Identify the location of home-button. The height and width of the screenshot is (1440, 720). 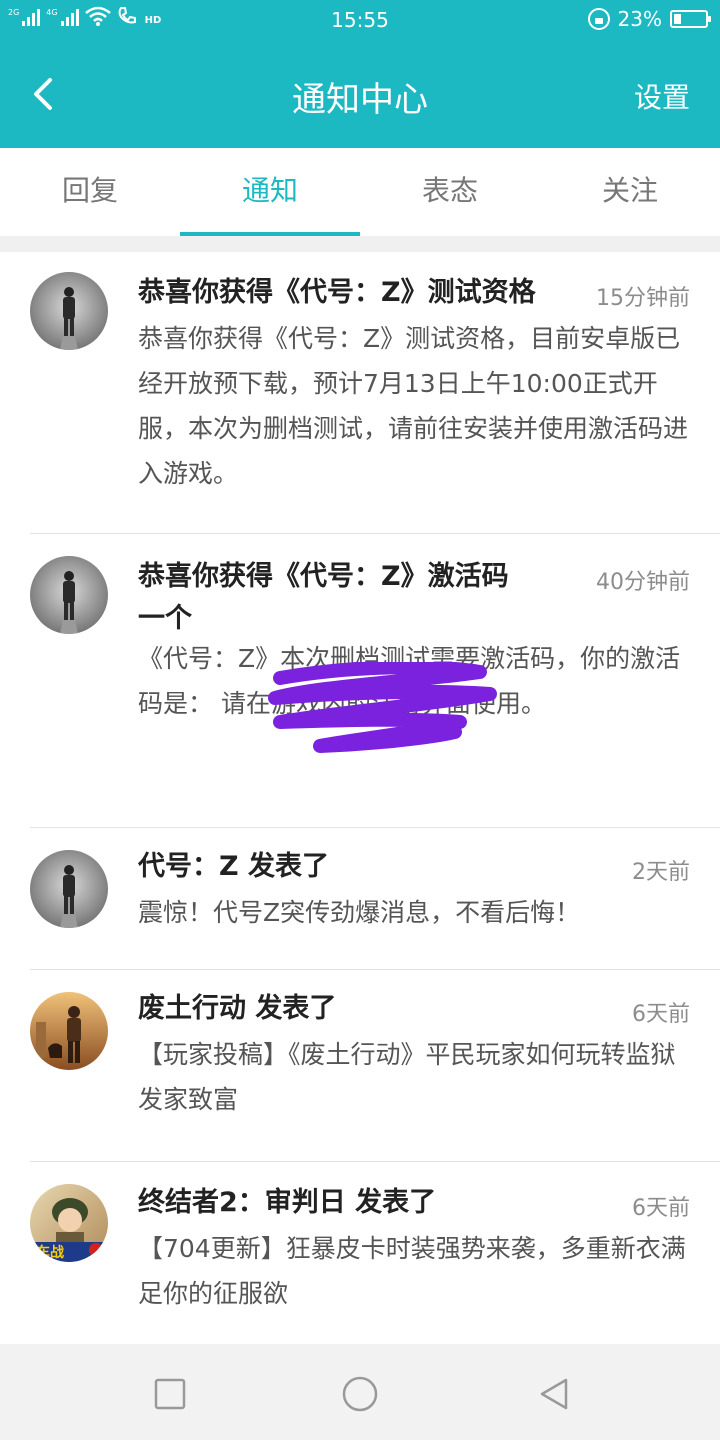
(360, 1394).